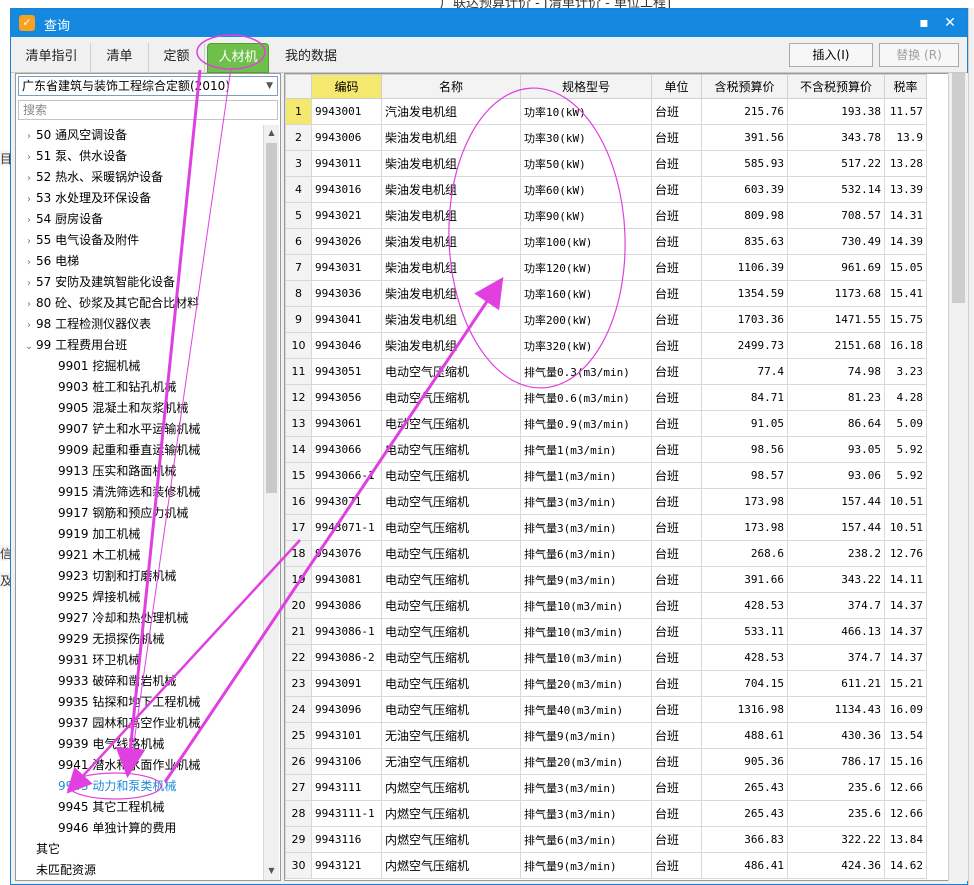 Image resolution: width=974 pixels, height=885 pixels. I want to click on price-incl-tax-cell: 84.71, so click(744, 397).